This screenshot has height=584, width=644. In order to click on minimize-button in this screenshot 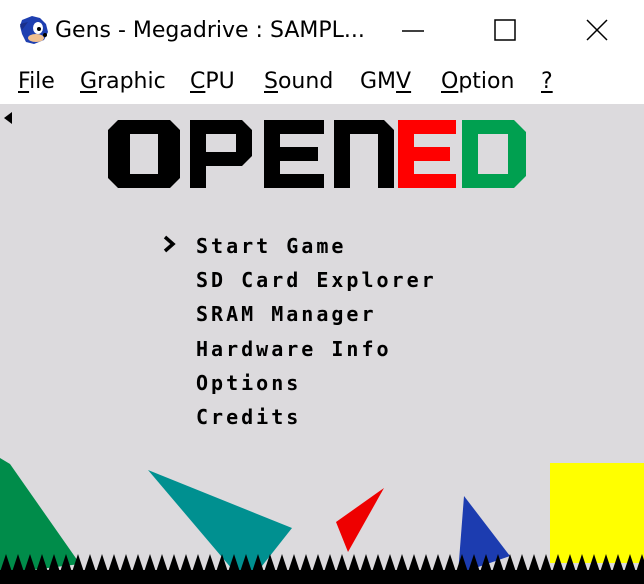, I will do `click(414, 31)`.